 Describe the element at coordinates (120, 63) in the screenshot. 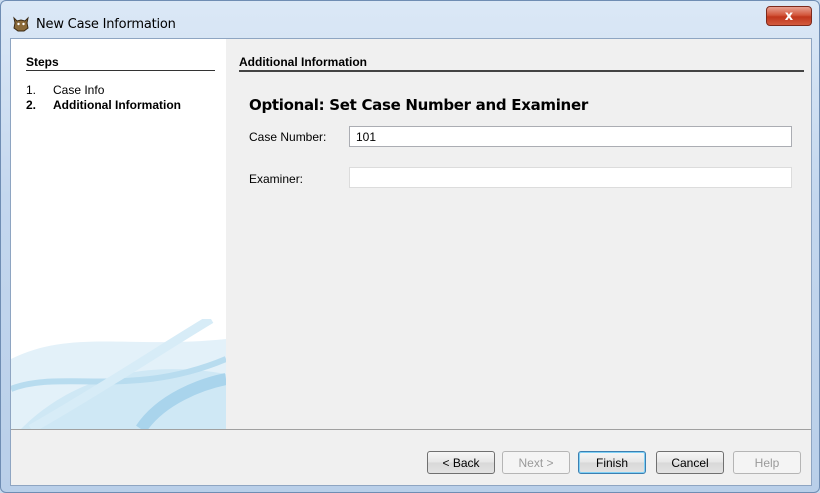

I see `steps-header: Steps` at that location.